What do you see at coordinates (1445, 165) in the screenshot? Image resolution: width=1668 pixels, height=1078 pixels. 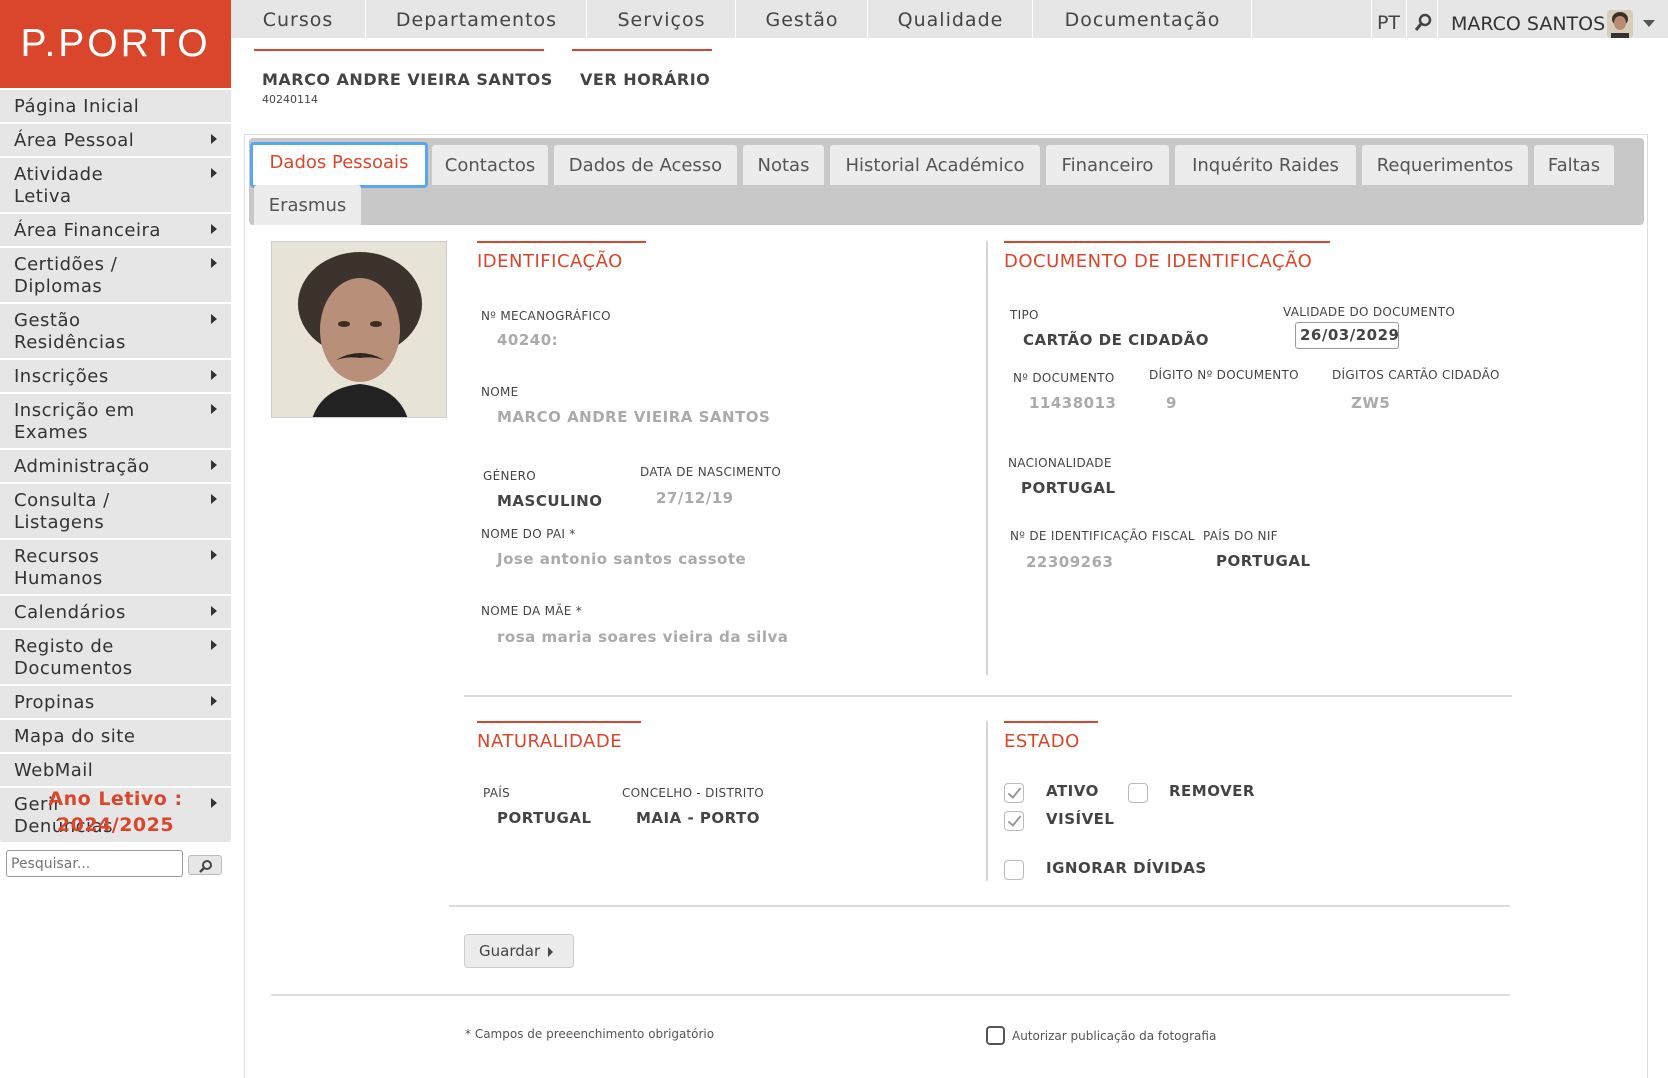 I see `tab-requerimentos: Requerimentos` at bounding box center [1445, 165].